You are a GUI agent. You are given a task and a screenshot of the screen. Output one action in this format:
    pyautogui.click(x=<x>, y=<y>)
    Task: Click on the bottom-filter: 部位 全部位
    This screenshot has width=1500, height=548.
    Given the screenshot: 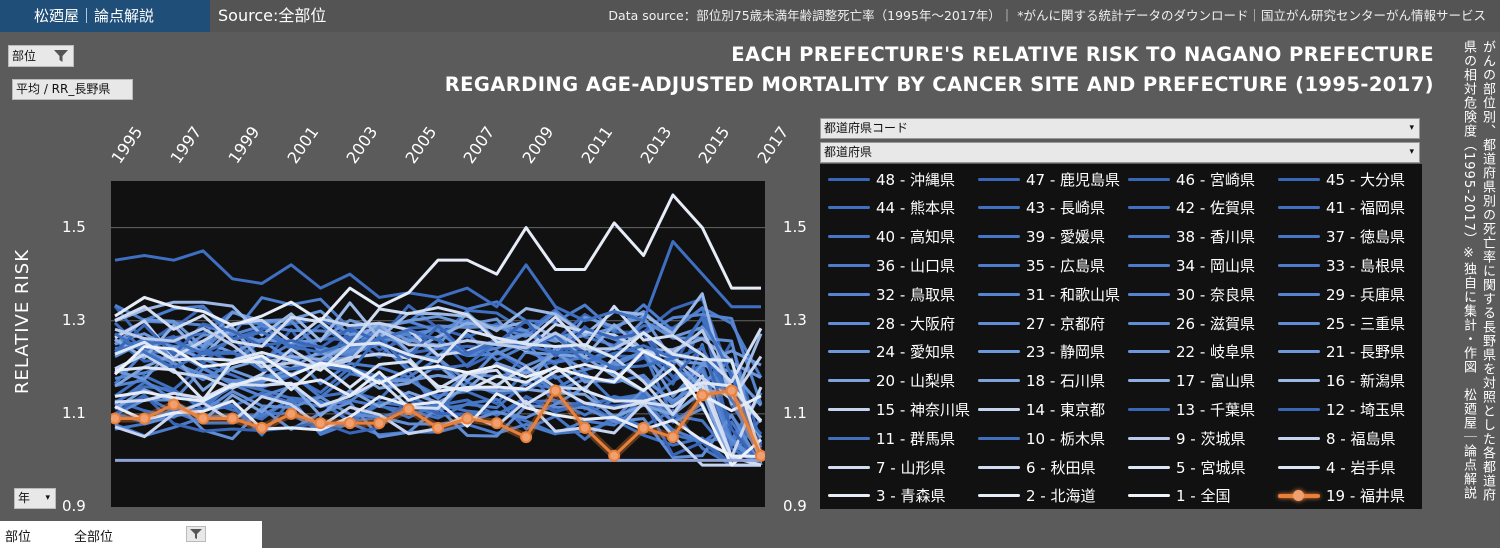 What is the action you would take?
    pyautogui.click(x=131, y=534)
    